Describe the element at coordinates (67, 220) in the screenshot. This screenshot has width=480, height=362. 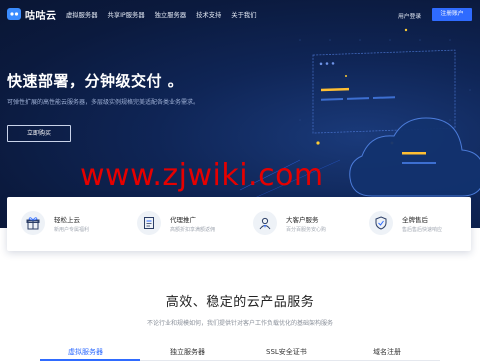
I see `feature-title: 轻松上云` at that location.